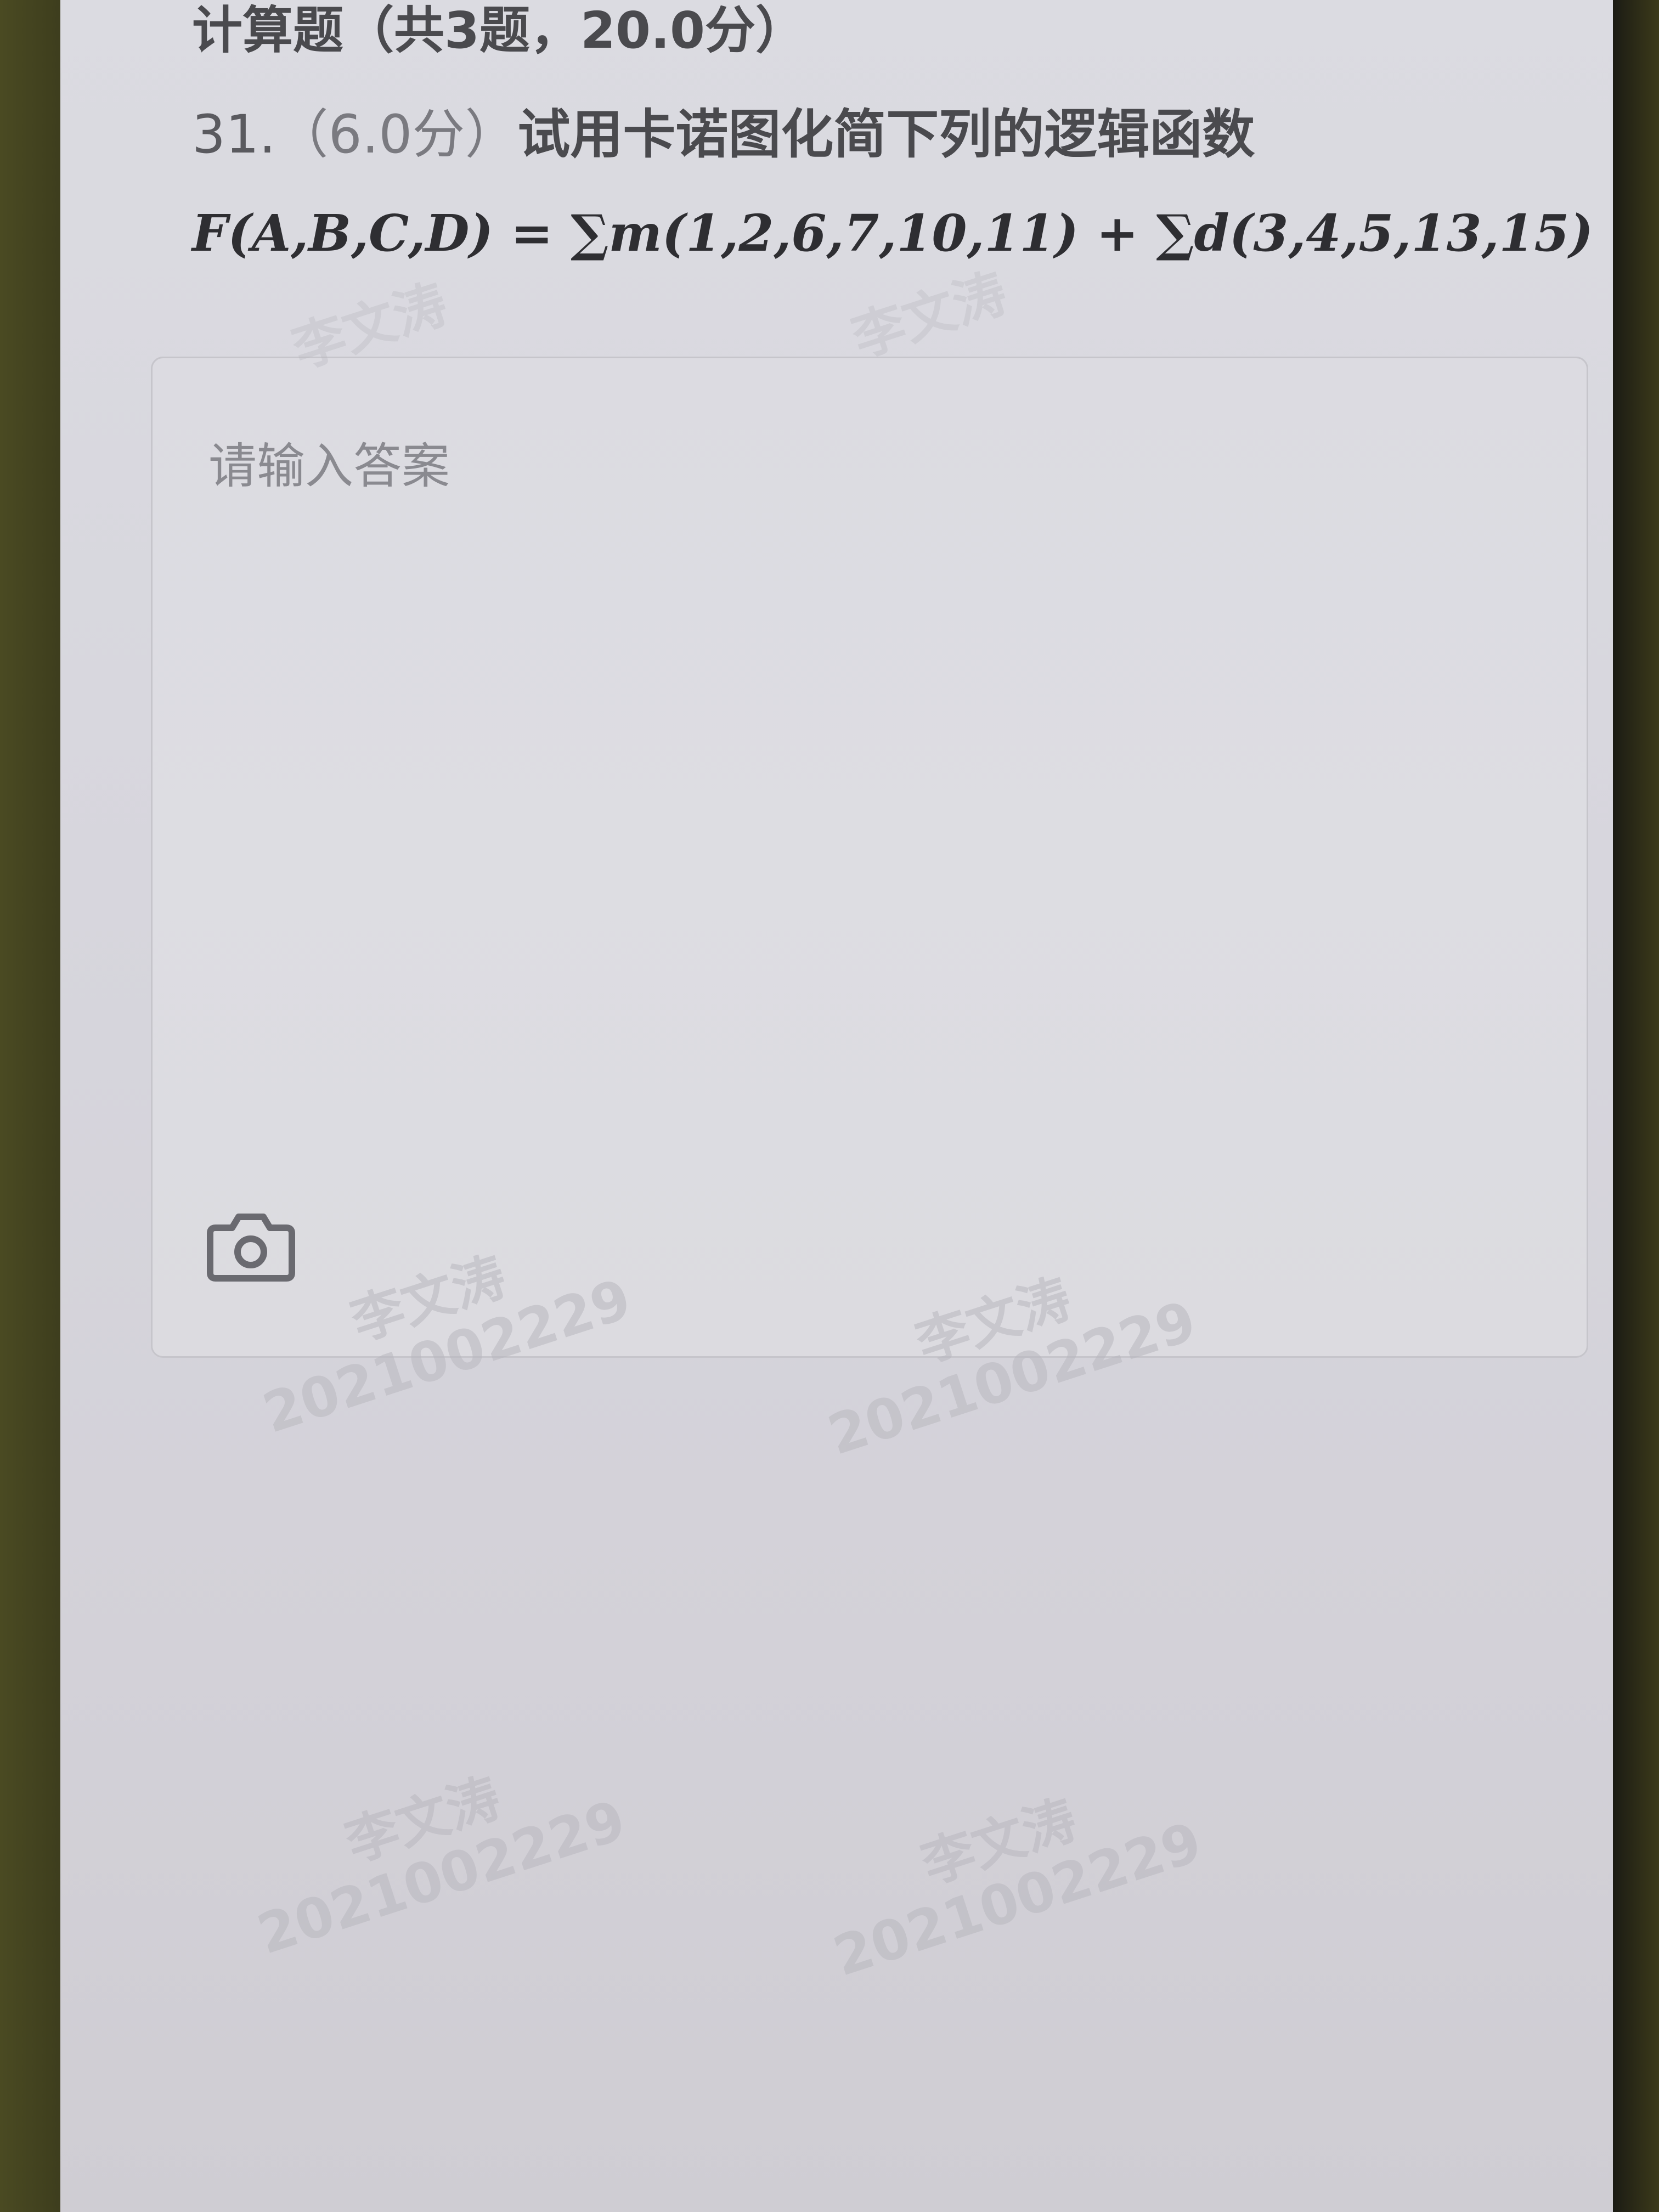 The width and height of the screenshot is (1659, 2212). What do you see at coordinates (329, 466) in the screenshot?
I see `answer-placeholder: 请输入答案` at bounding box center [329, 466].